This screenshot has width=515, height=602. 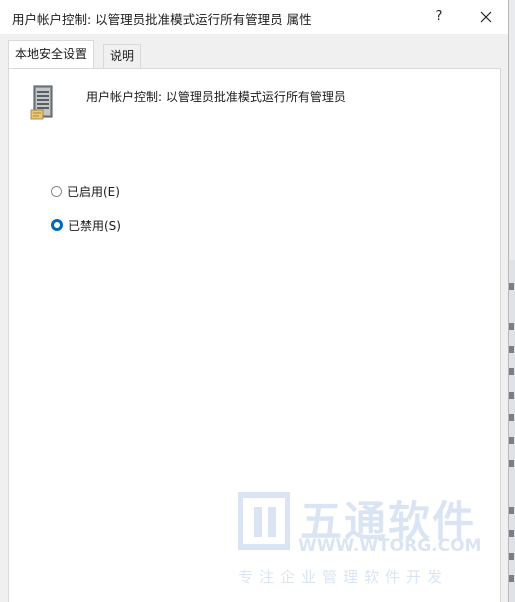 I want to click on enabled-label: 已启用(E), so click(x=93, y=191).